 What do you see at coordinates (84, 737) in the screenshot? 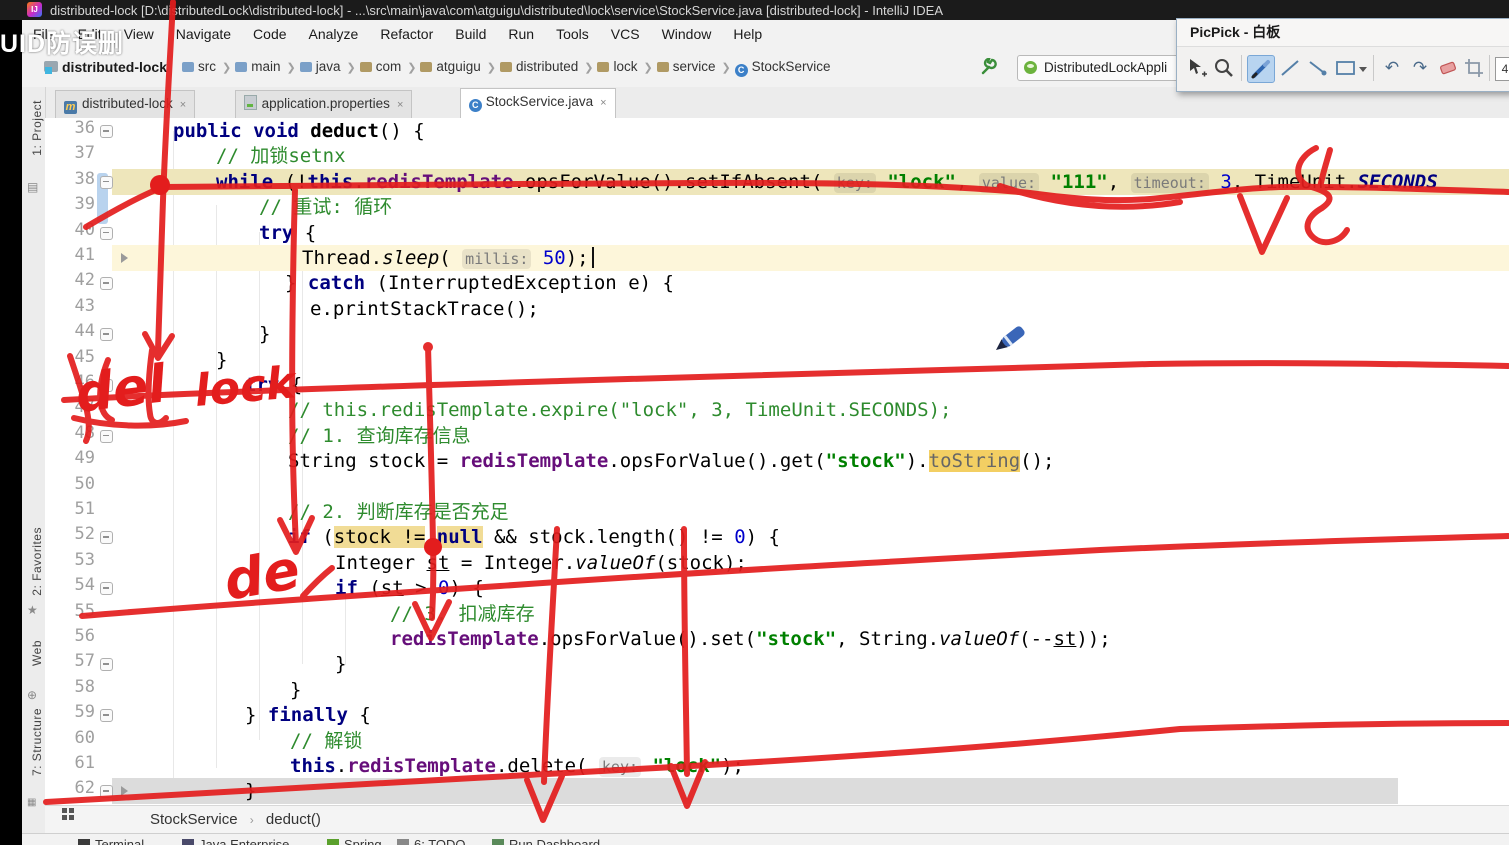
I see `line-number: 60` at bounding box center [84, 737].